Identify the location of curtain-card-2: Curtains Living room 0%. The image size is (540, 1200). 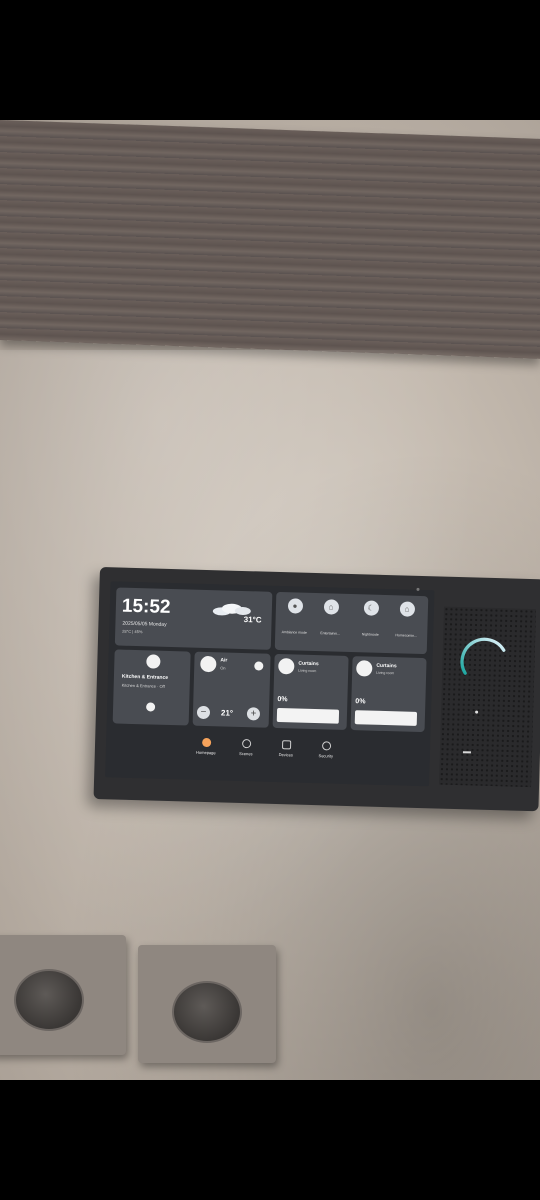
(388, 694).